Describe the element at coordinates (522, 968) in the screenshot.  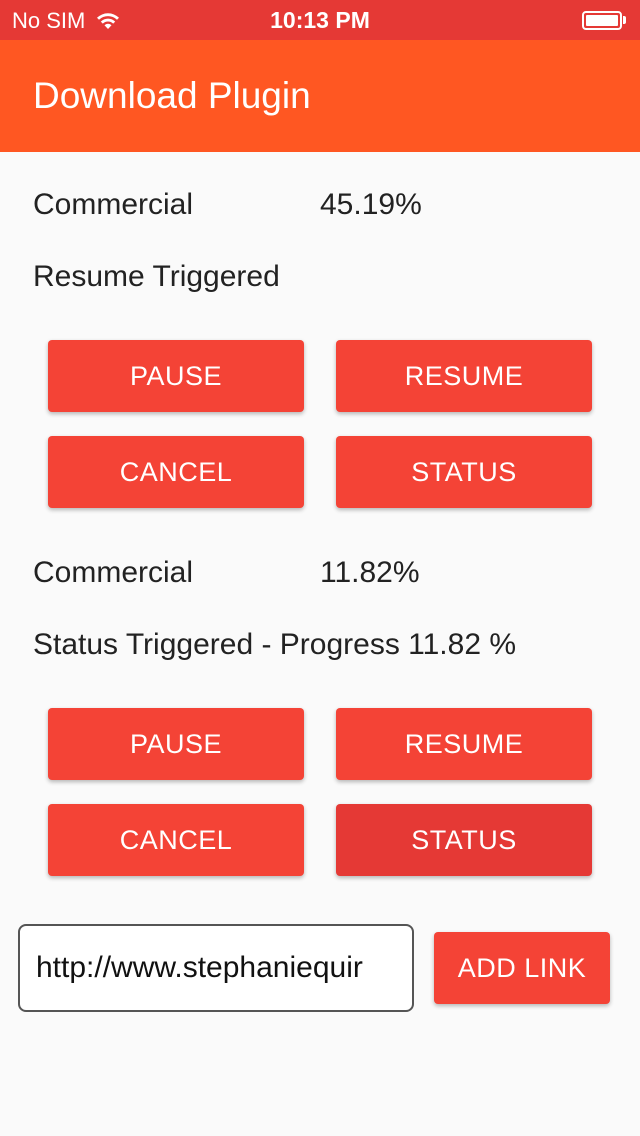
I see `add-link-button: ADD LINK` at that location.